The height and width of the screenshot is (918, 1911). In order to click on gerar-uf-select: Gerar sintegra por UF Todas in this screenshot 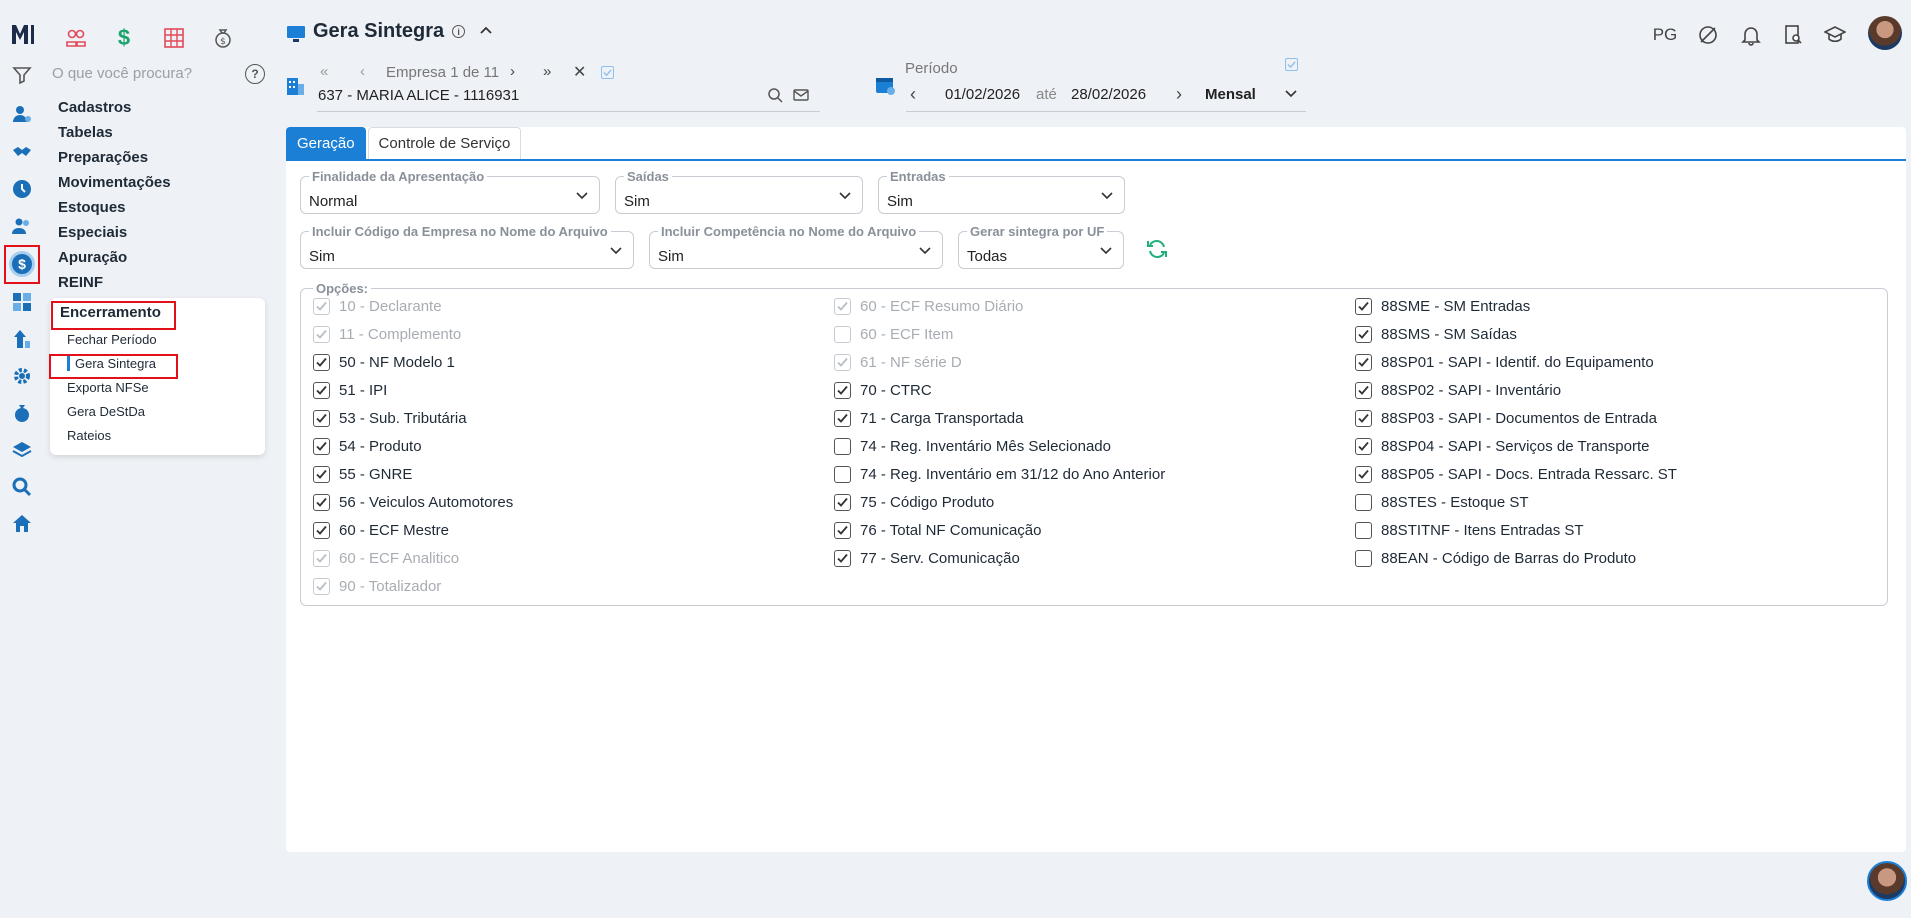, I will do `click(1041, 246)`.